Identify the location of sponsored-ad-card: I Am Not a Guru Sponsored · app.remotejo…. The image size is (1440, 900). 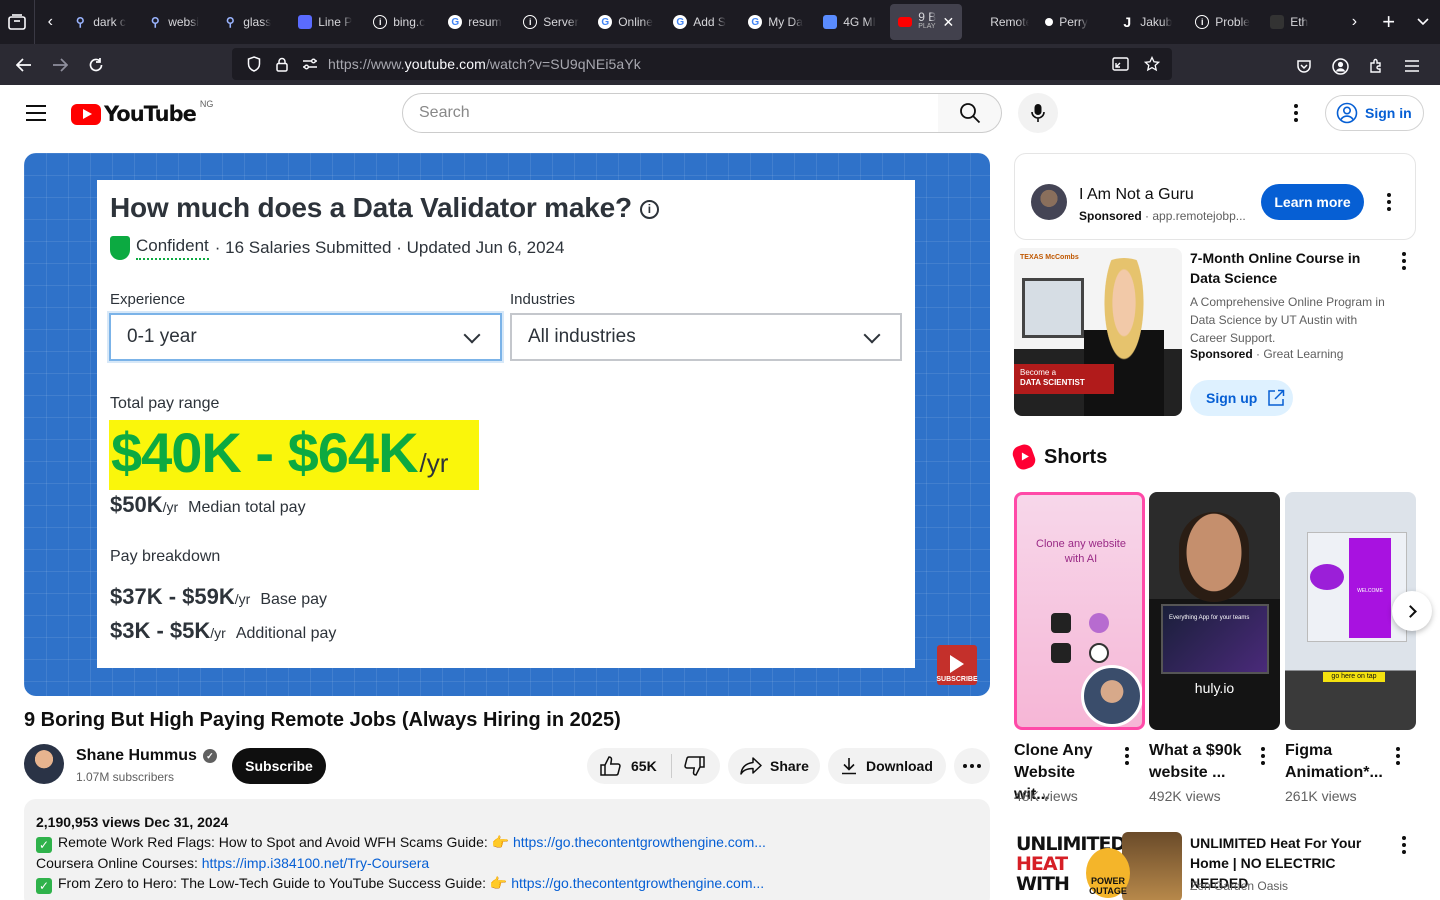
(1215, 196).